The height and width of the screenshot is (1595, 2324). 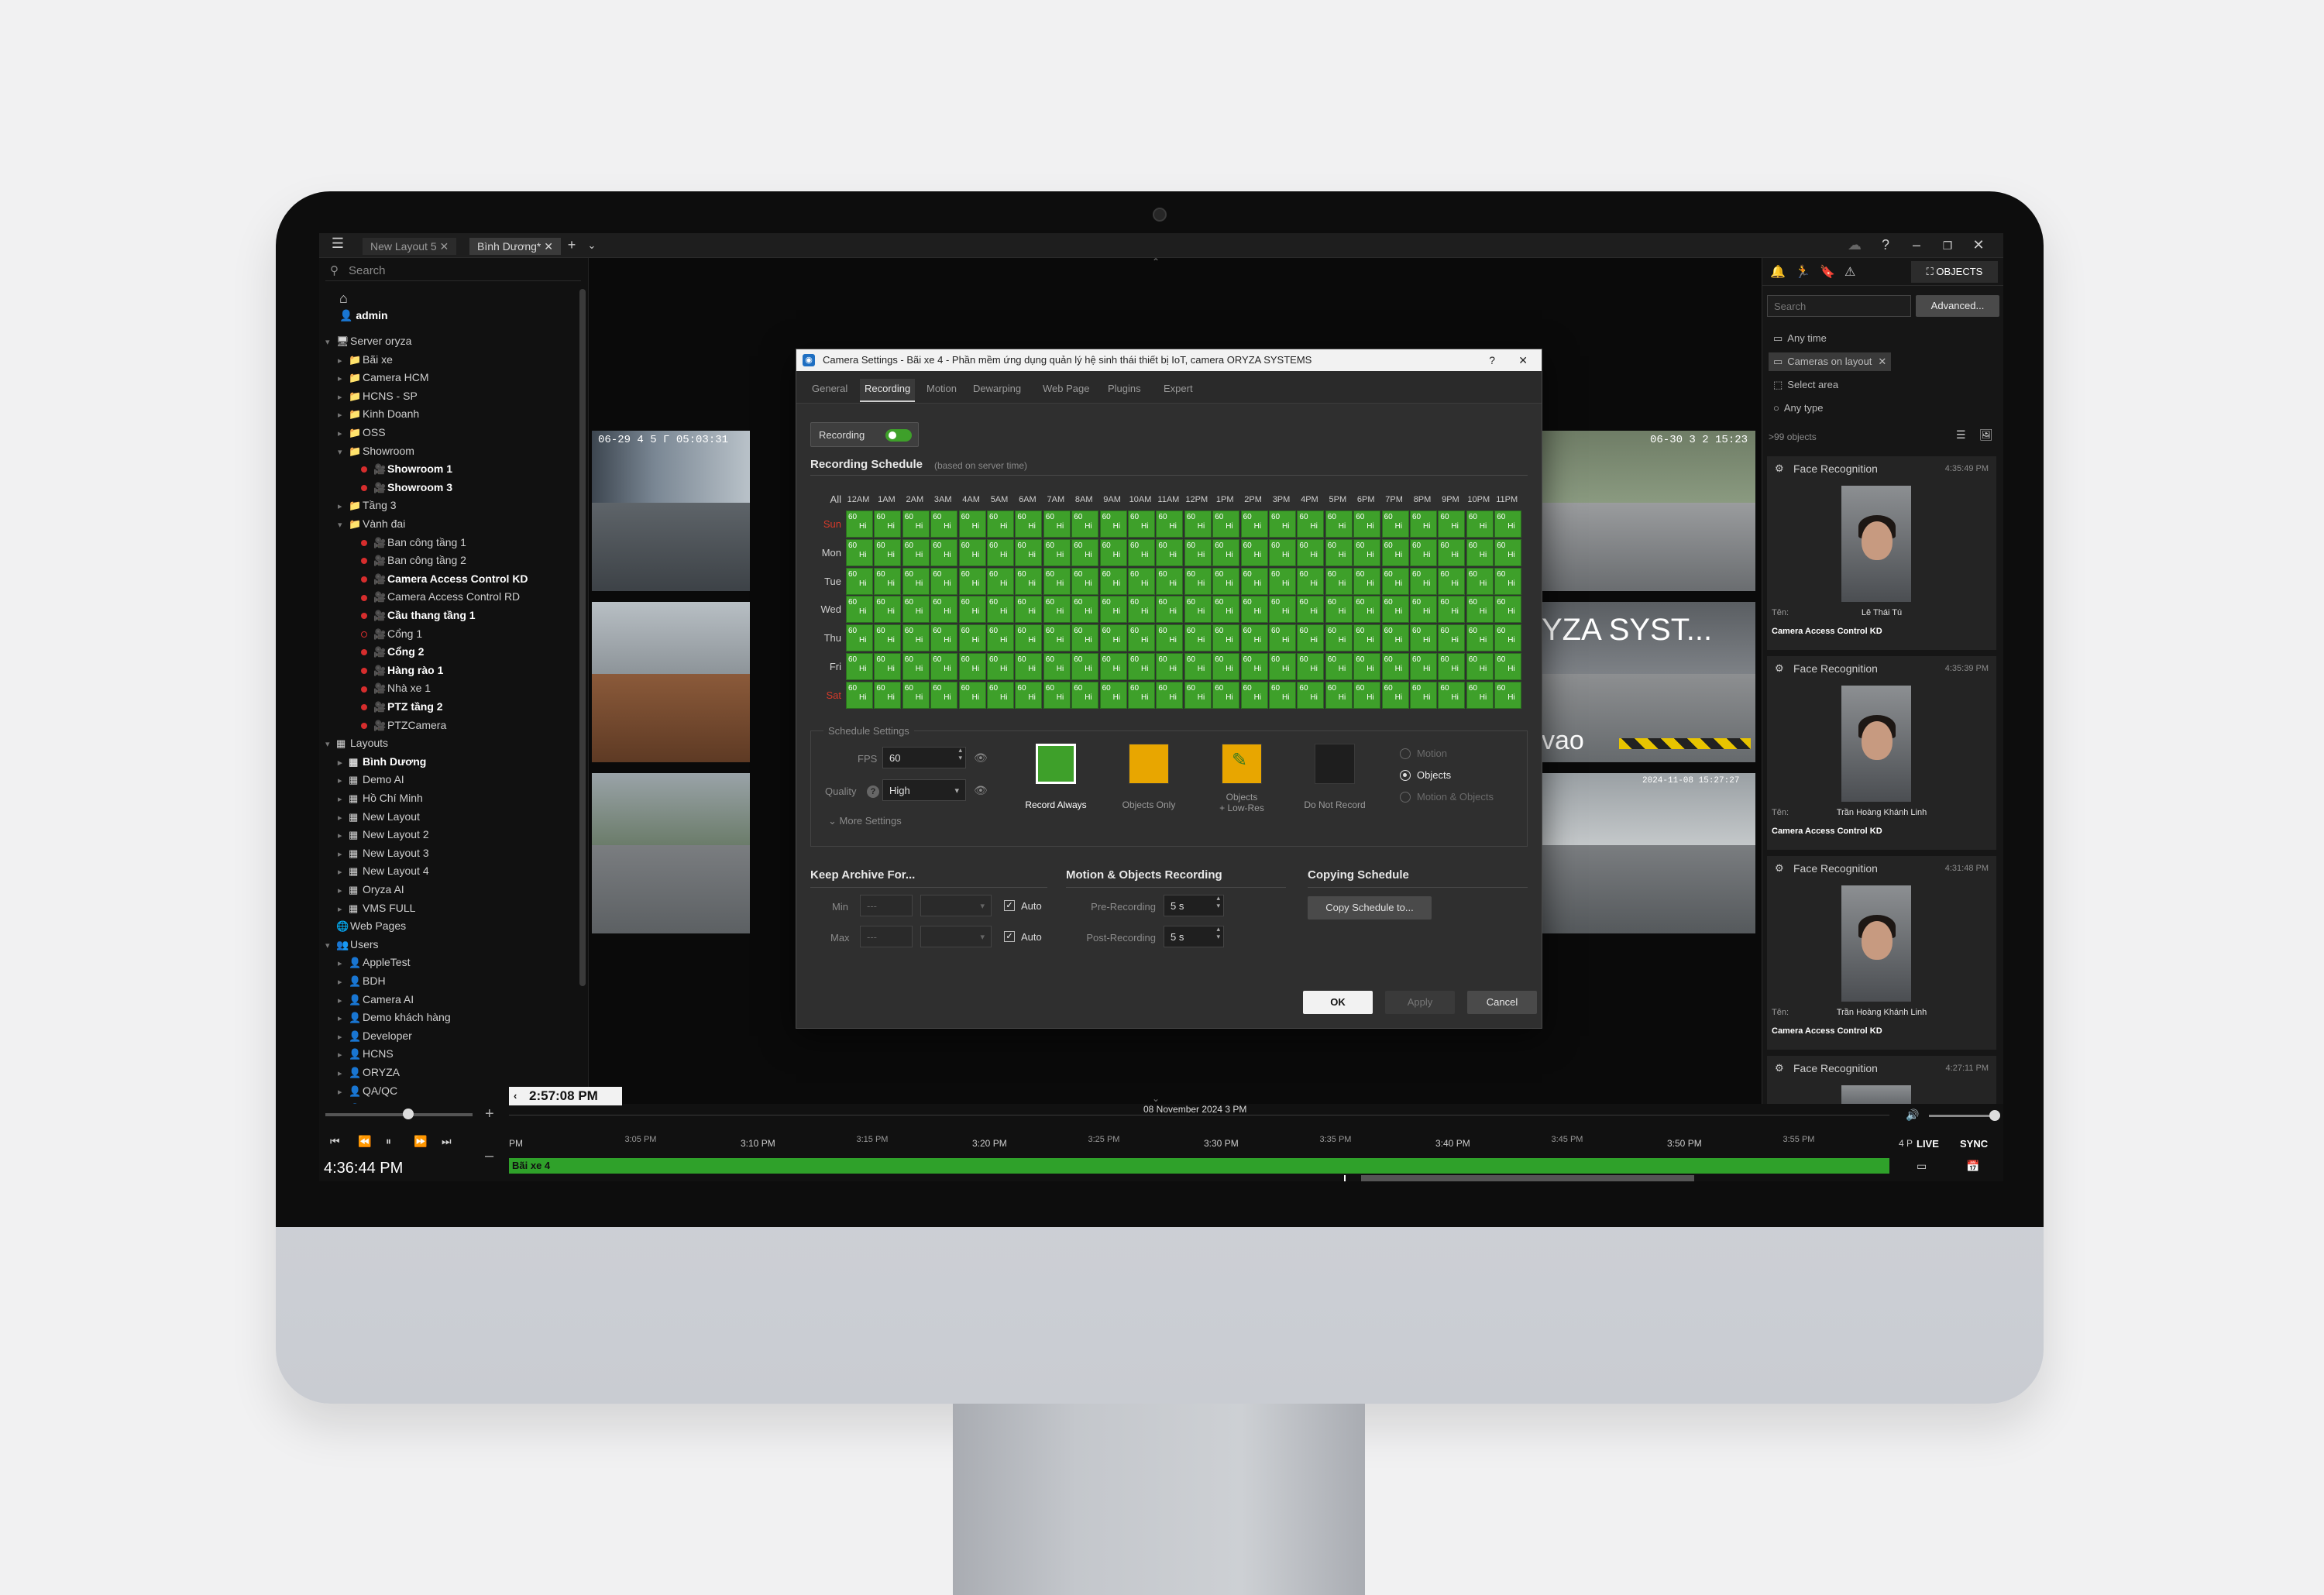 What do you see at coordinates (379, 816) in the screenshot?
I see `tree-item: ▸ ▦ New Layout` at bounding box center [379, 816].